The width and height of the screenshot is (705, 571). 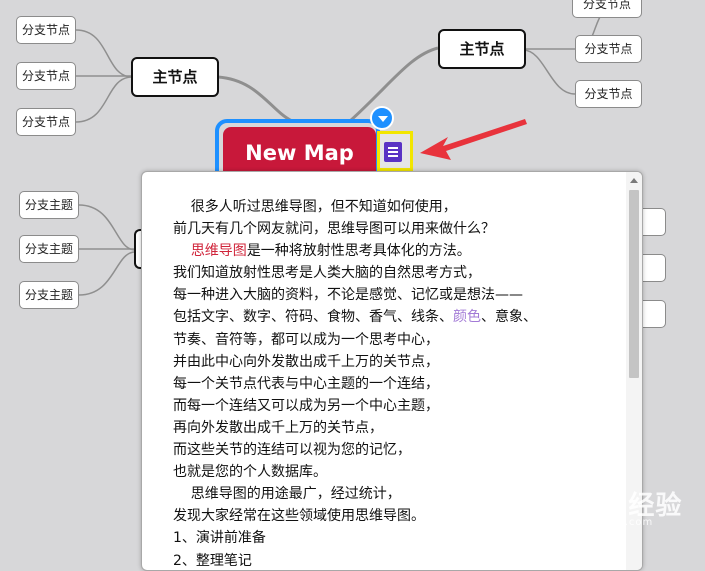 I want to click on note-line: 每一种进入大脑的资料，不论是感觉、记忆或是想法——, so click(x=400, y=295).